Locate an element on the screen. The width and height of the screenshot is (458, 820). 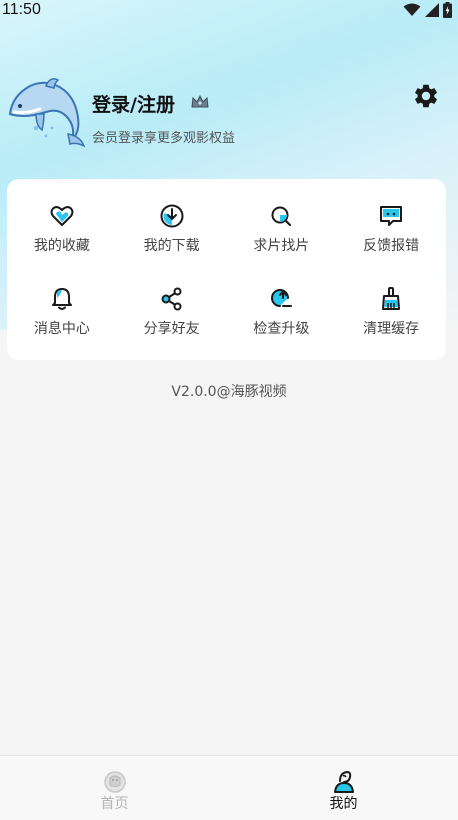
download-icon is located at coordinates (172, 216).